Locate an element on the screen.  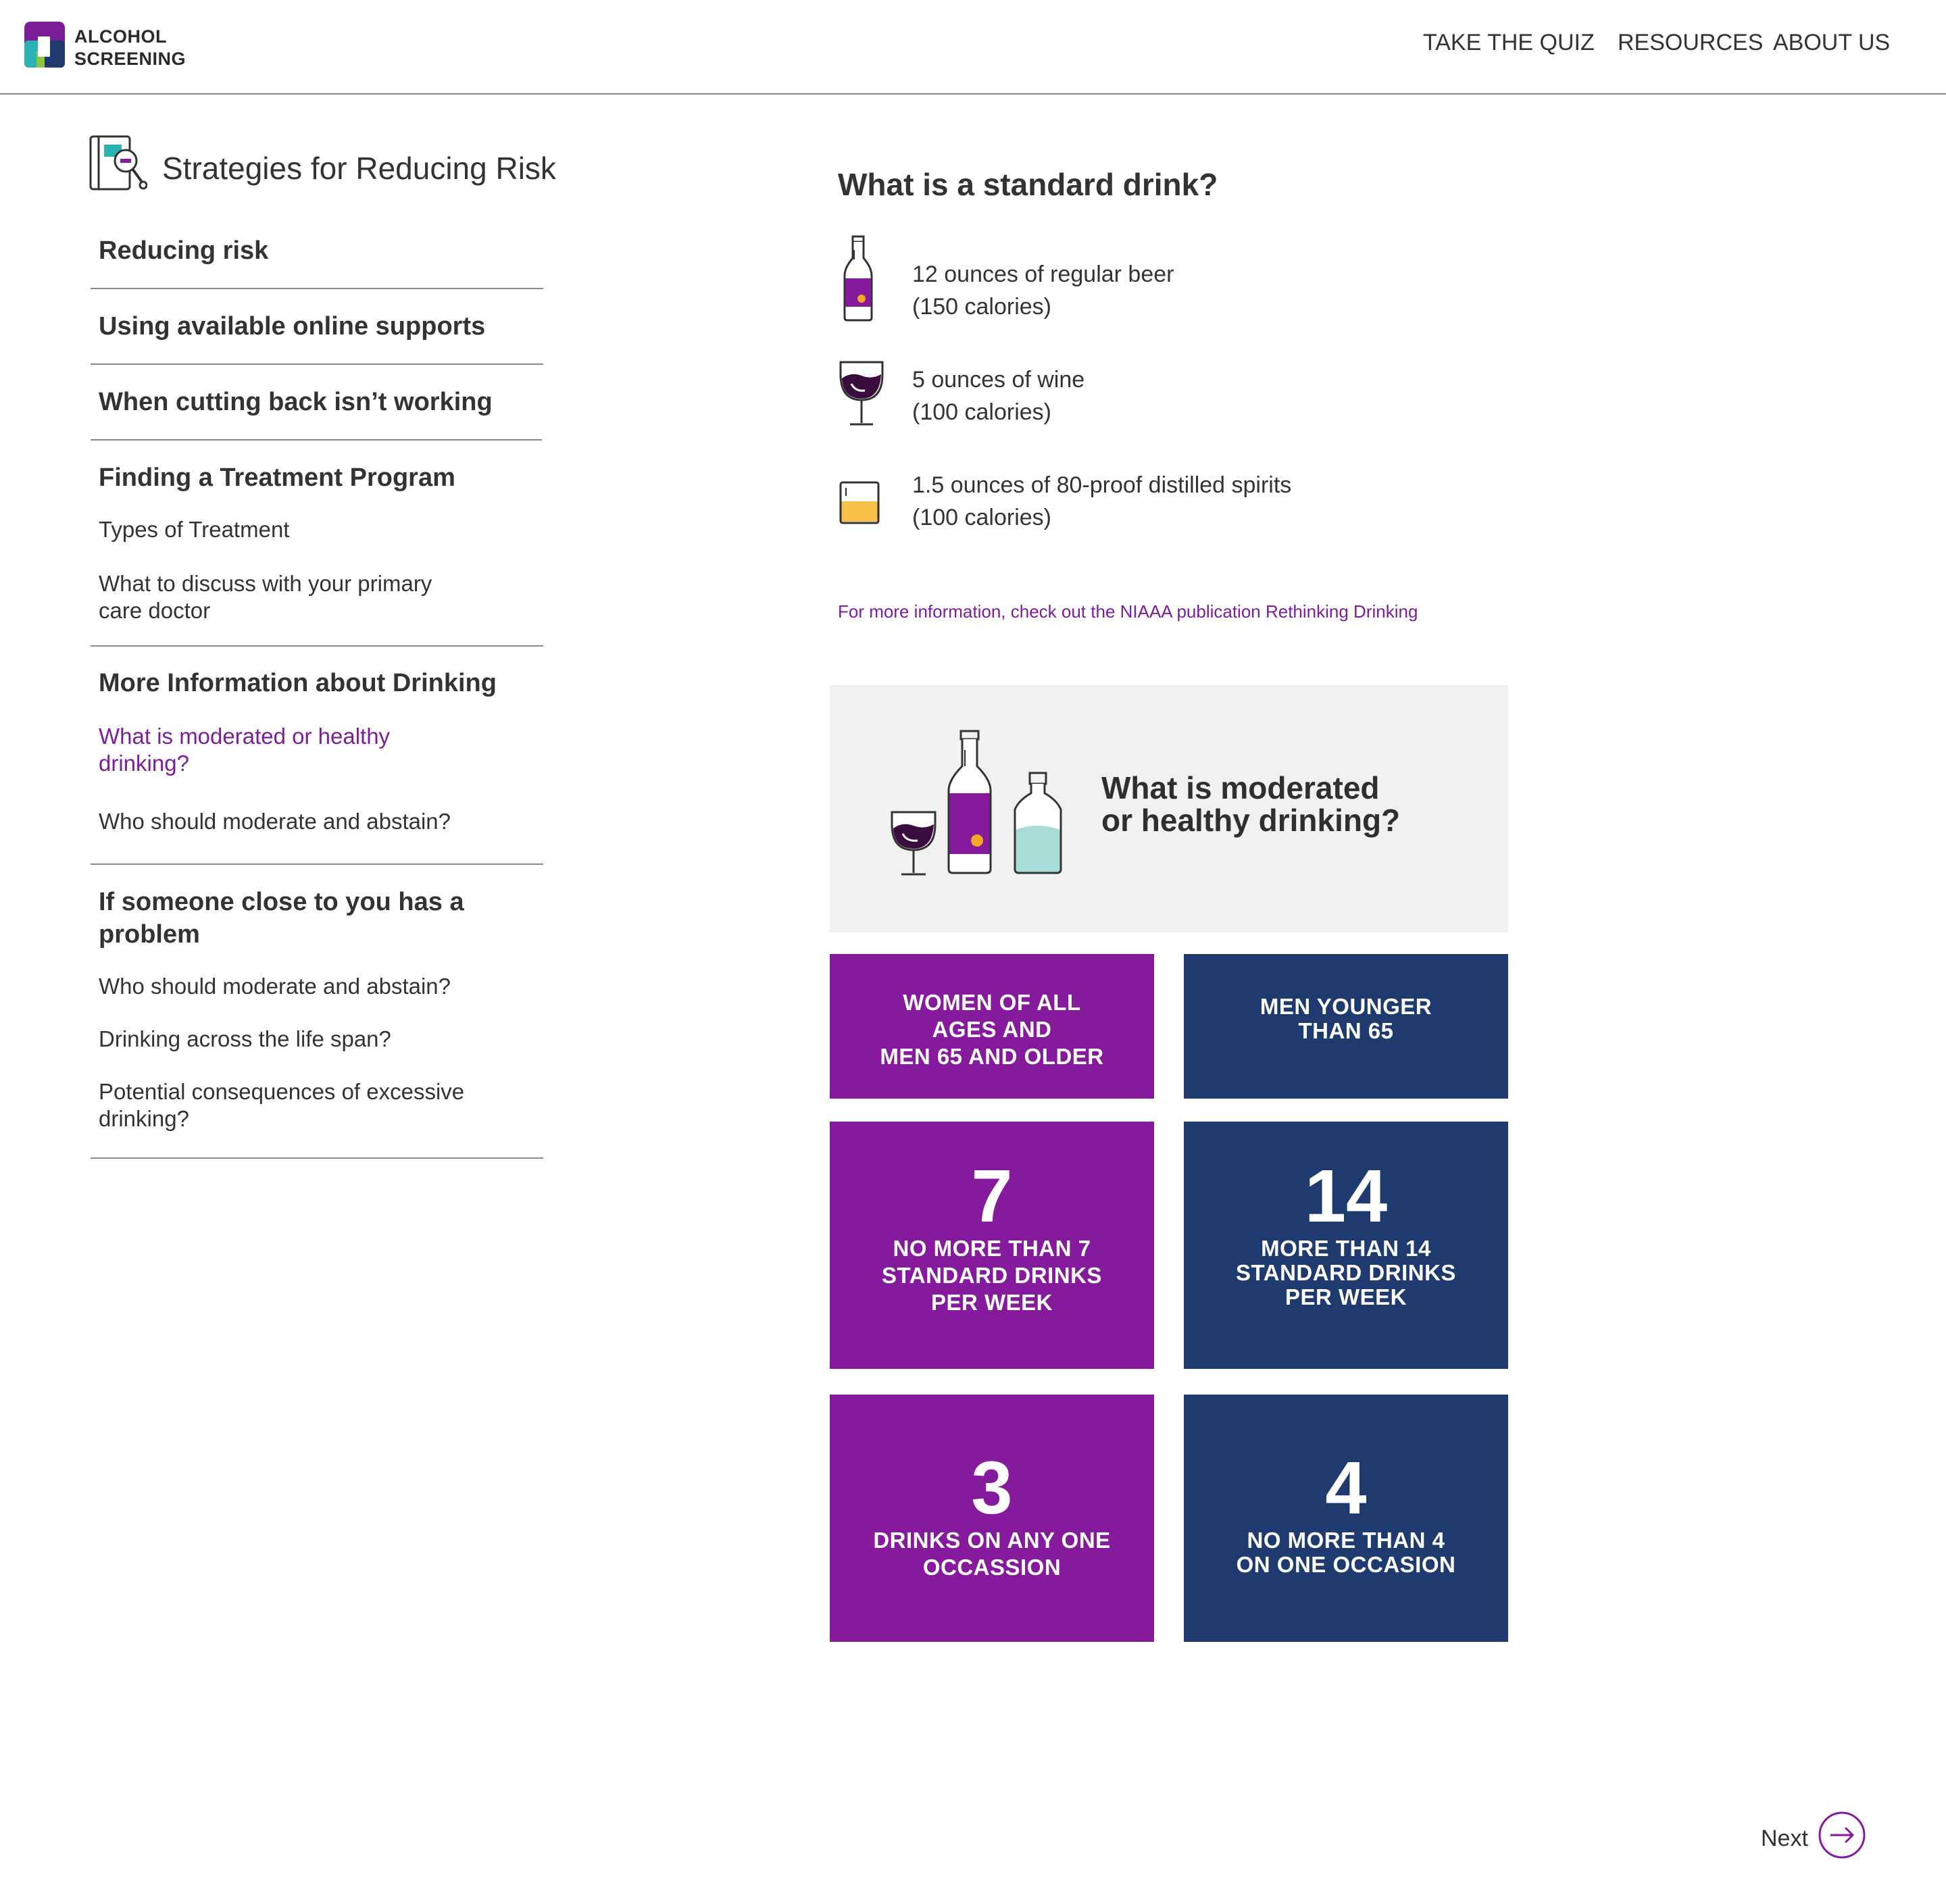
tile-men-header: MEN YOUNGER THAN 65 is located at coordinates (1346, 1026).